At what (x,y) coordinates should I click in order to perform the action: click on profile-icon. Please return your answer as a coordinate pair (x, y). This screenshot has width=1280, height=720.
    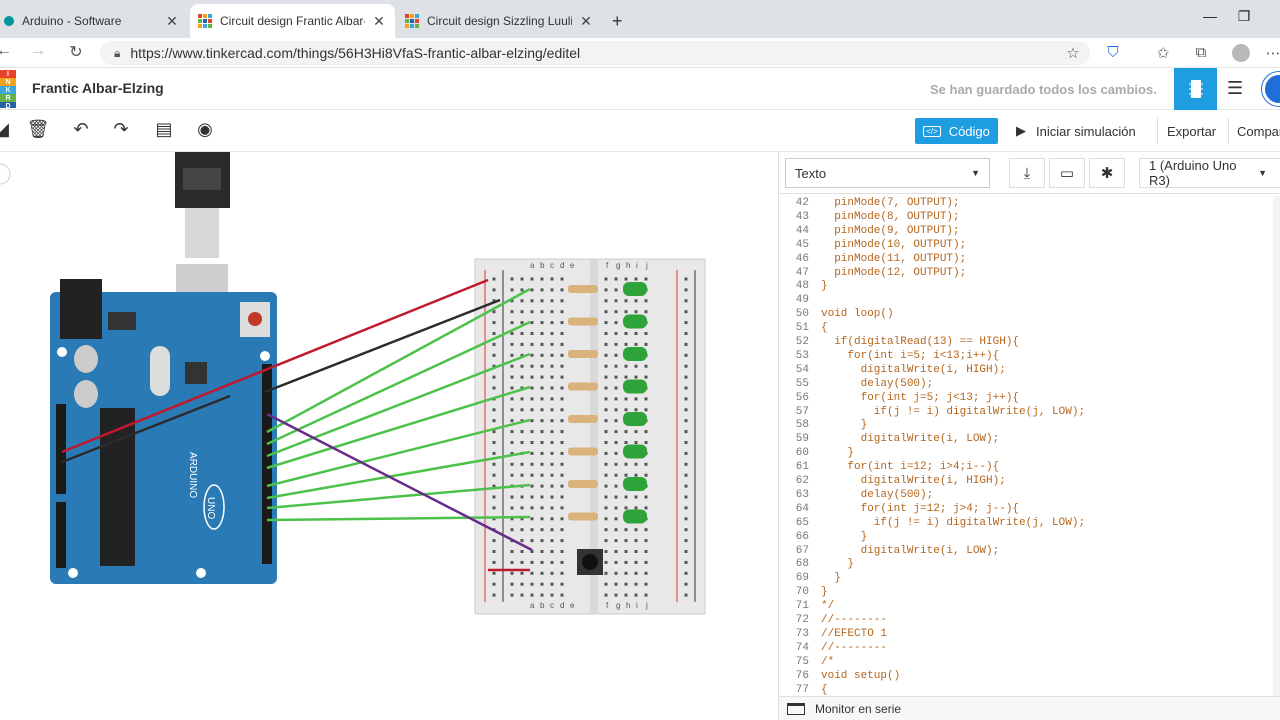
    Looking at the image, I should click on (1241, 55).